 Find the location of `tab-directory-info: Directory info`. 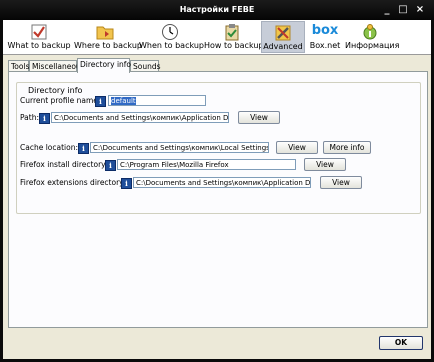

tab-directory-info: Directory info is located at coordinates (104, 65).